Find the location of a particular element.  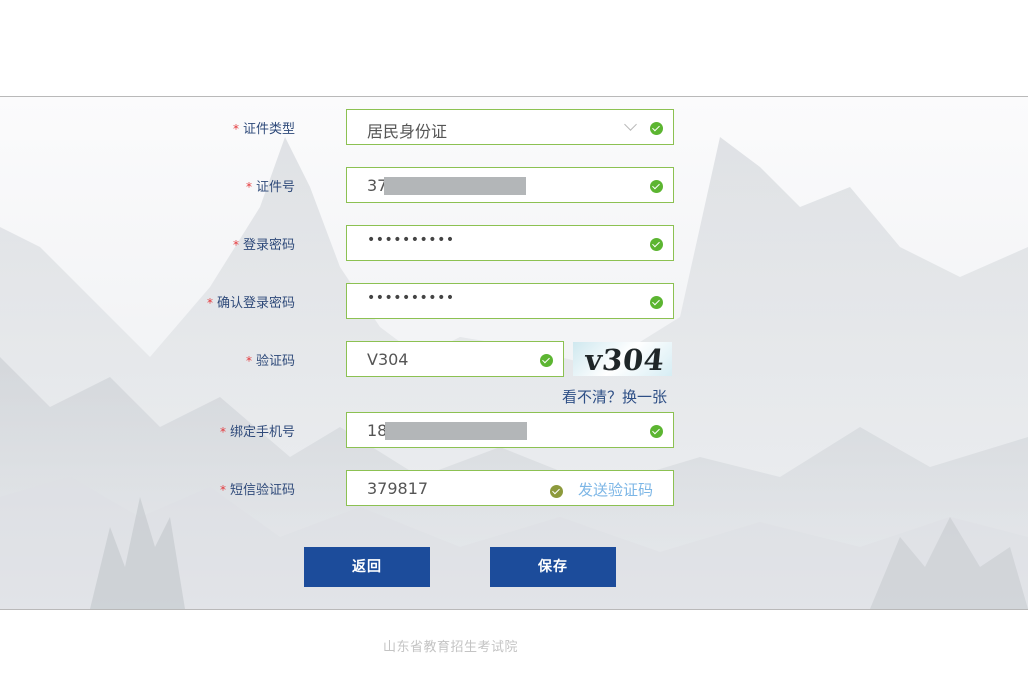

captcha-label-text: 验证码 is located at coordinates (275, 361).